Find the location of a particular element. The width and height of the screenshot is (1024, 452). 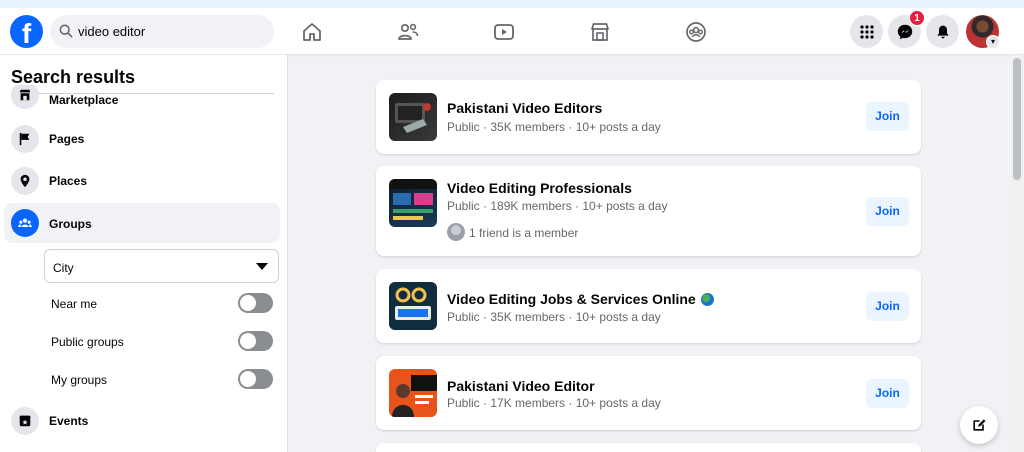

sidebar-item-places: Places is located at coordinates (142, 182).